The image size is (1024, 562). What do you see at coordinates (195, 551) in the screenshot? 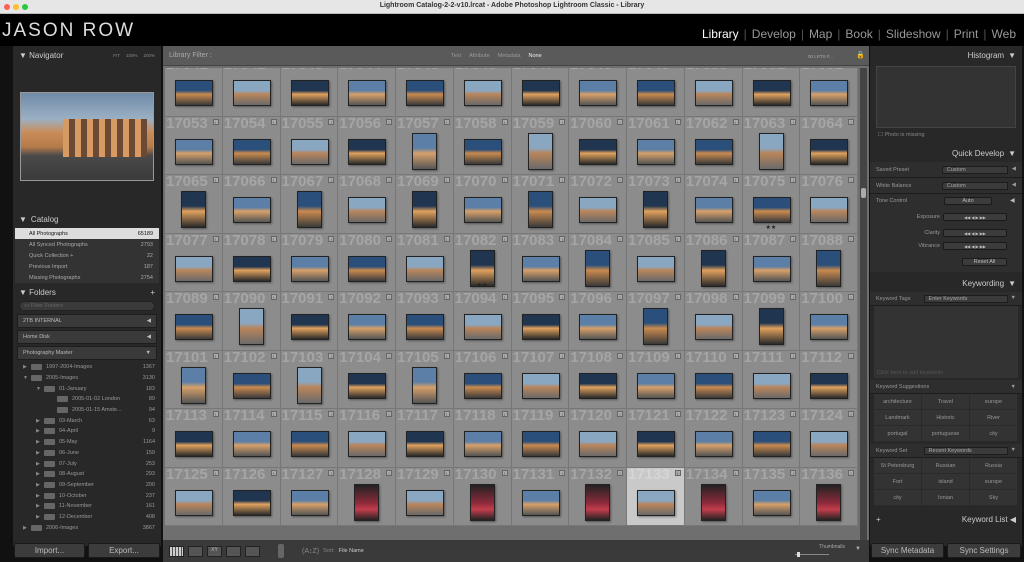
I see `loupe-view-button` at bounding box center [195, 551].